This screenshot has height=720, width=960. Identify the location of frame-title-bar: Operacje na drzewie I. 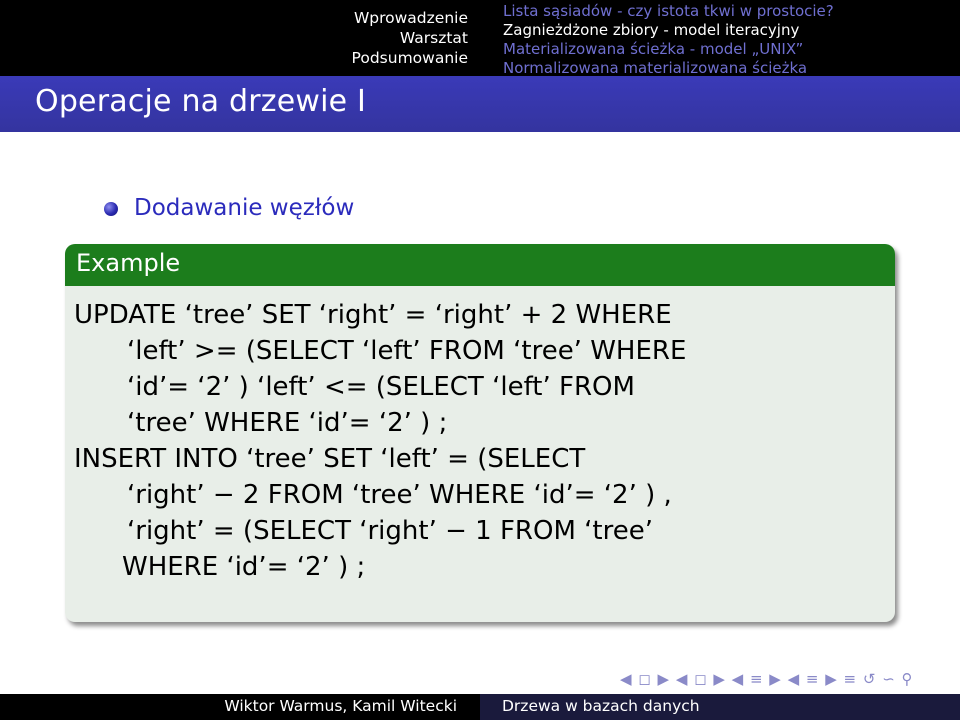
(480, 104).